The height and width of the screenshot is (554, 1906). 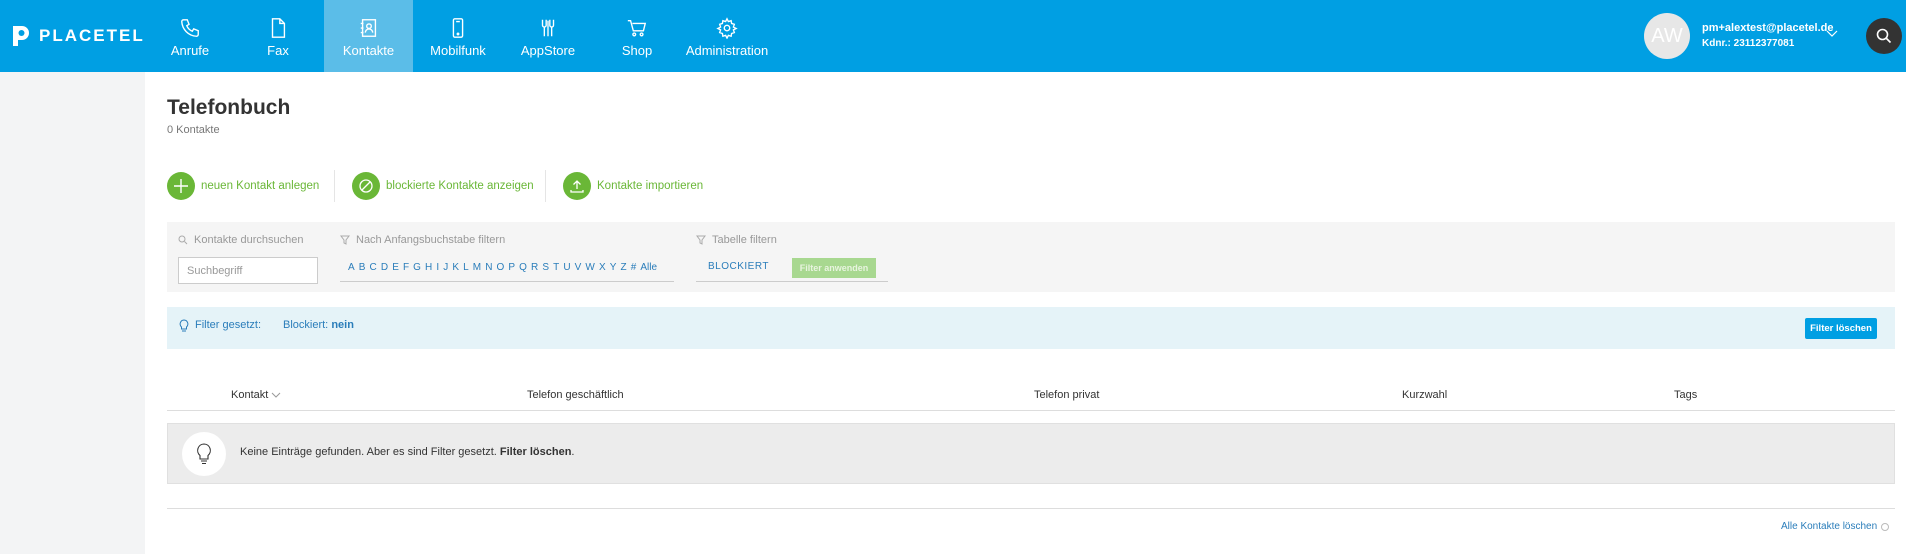 What do you see at coordinates (260, 186) in the screenshot?
I see `new-contact-label: neuen Kontakt anlegen` at bounding box center [260, 186].